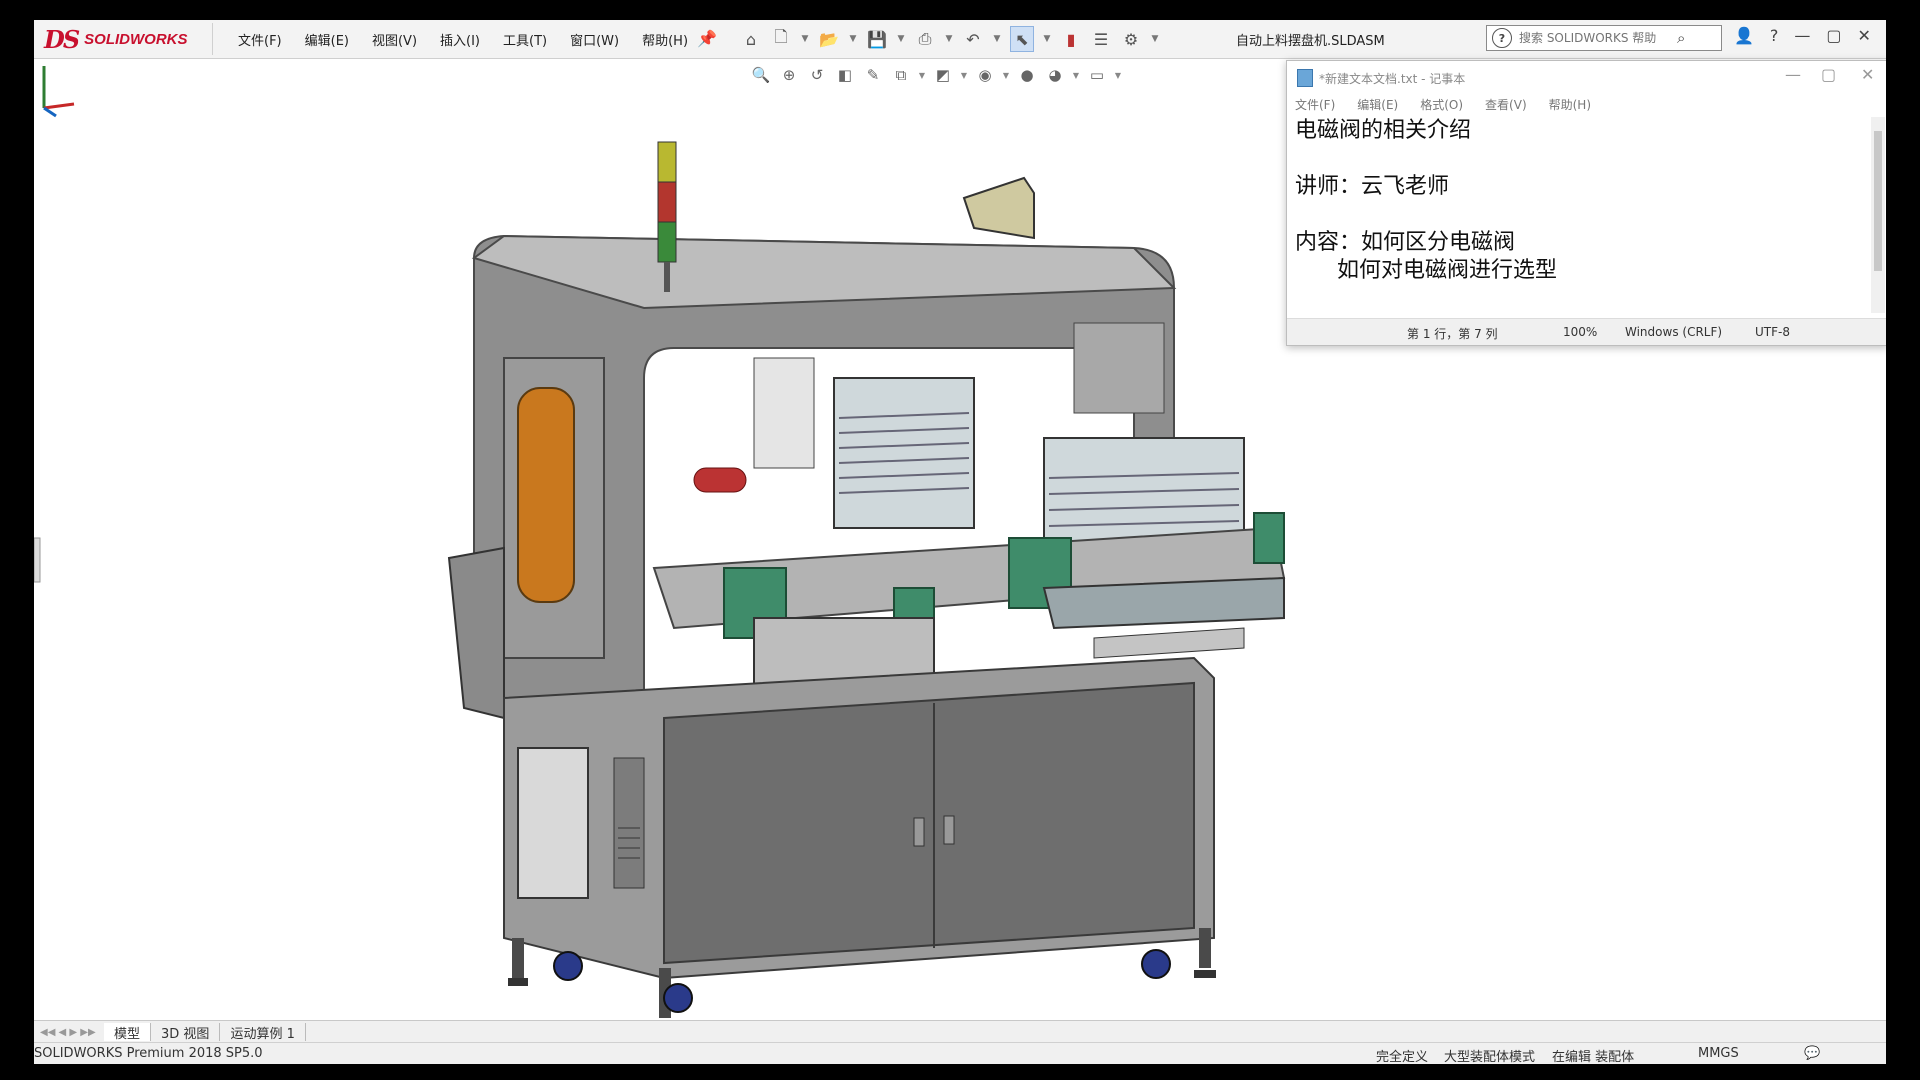 This screenshot has height=1080, width=1920. Describe the element at coordinates (136, 39) in the screenshot. I see `logo-text: SOLIDWORKS` at that location.